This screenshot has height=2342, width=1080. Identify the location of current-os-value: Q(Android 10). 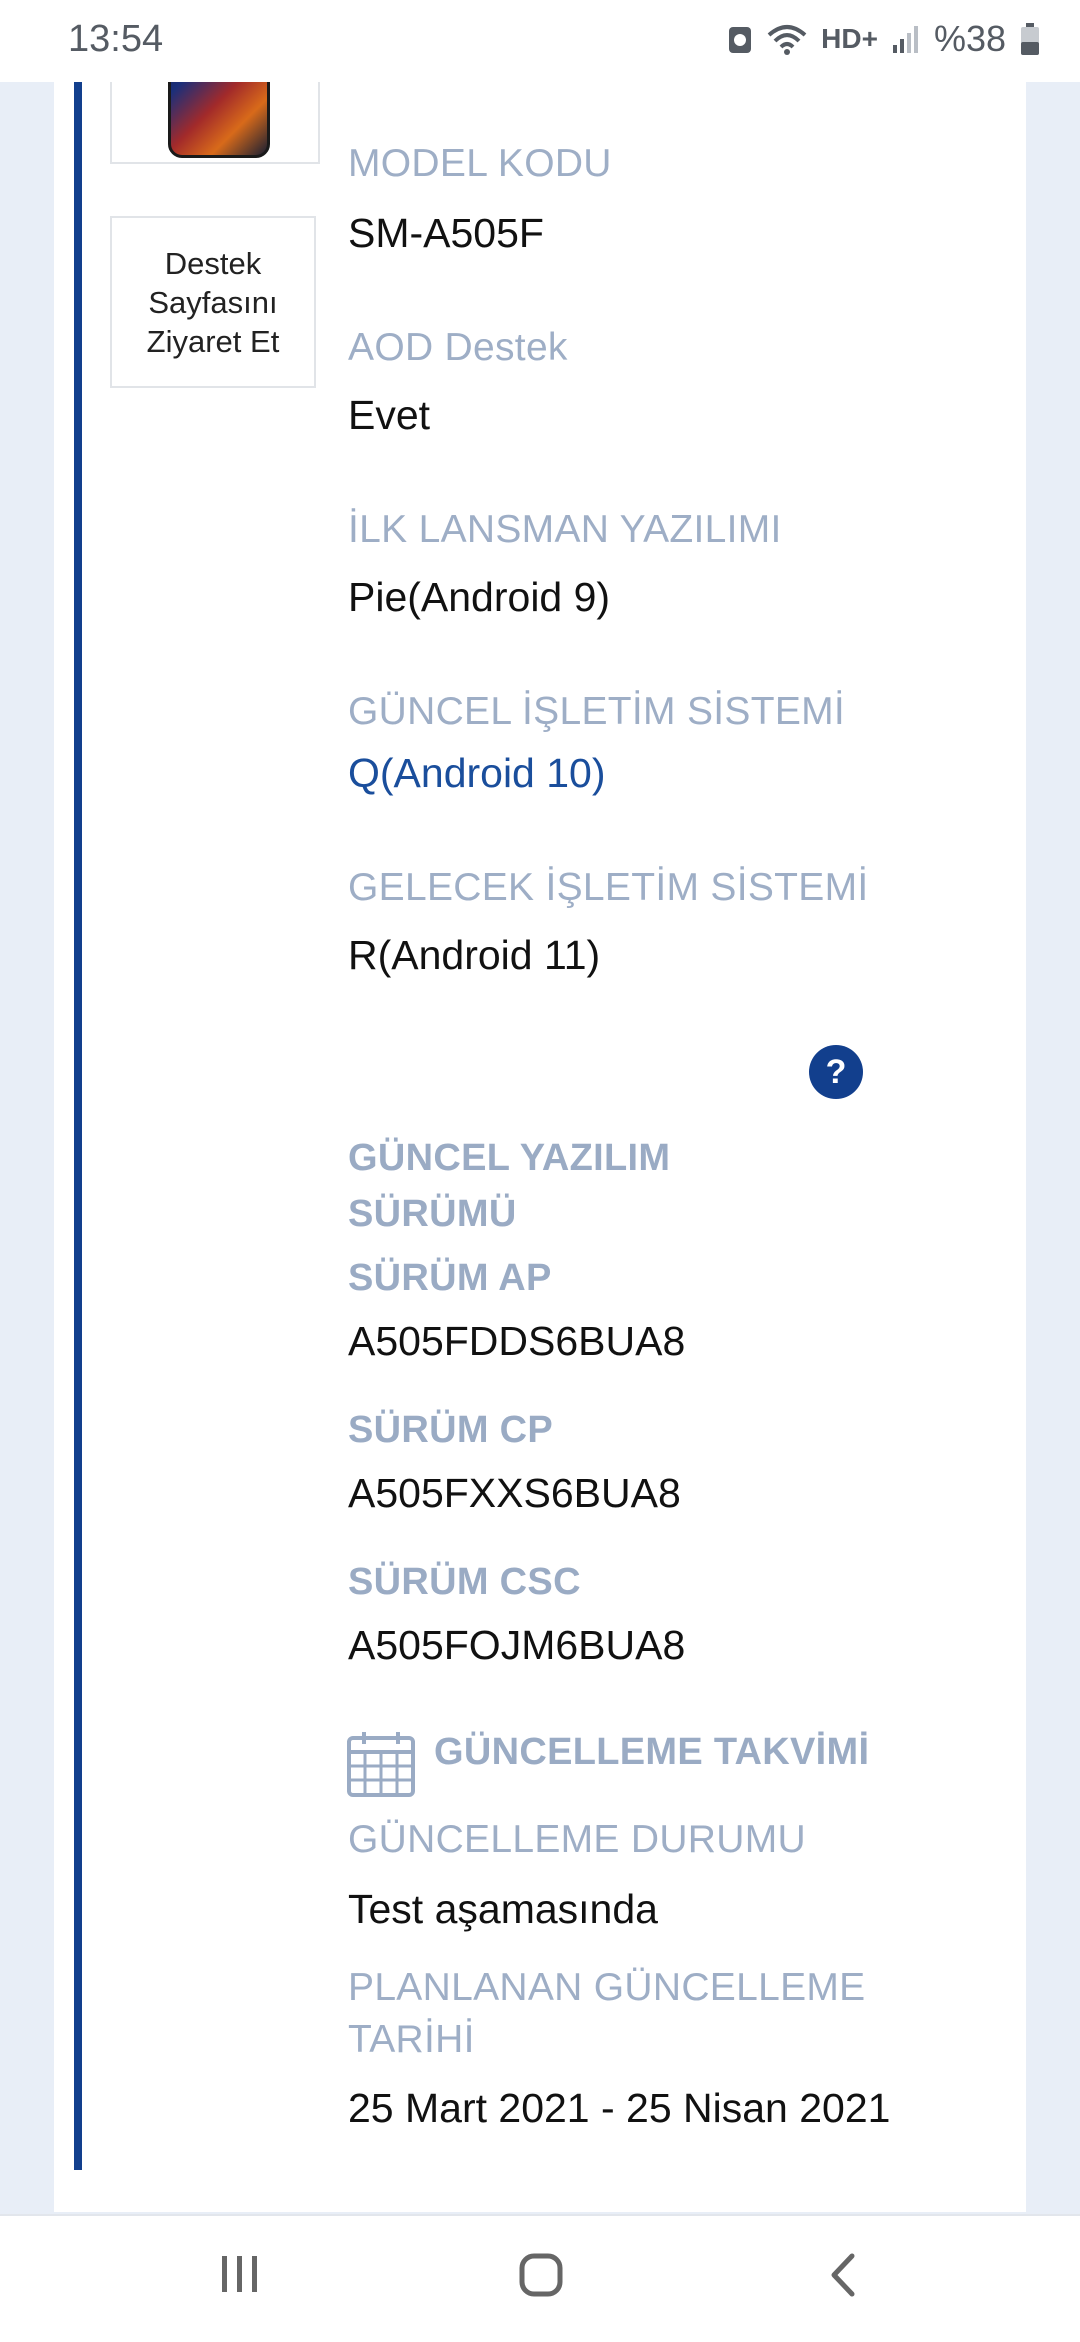
(477, 773).